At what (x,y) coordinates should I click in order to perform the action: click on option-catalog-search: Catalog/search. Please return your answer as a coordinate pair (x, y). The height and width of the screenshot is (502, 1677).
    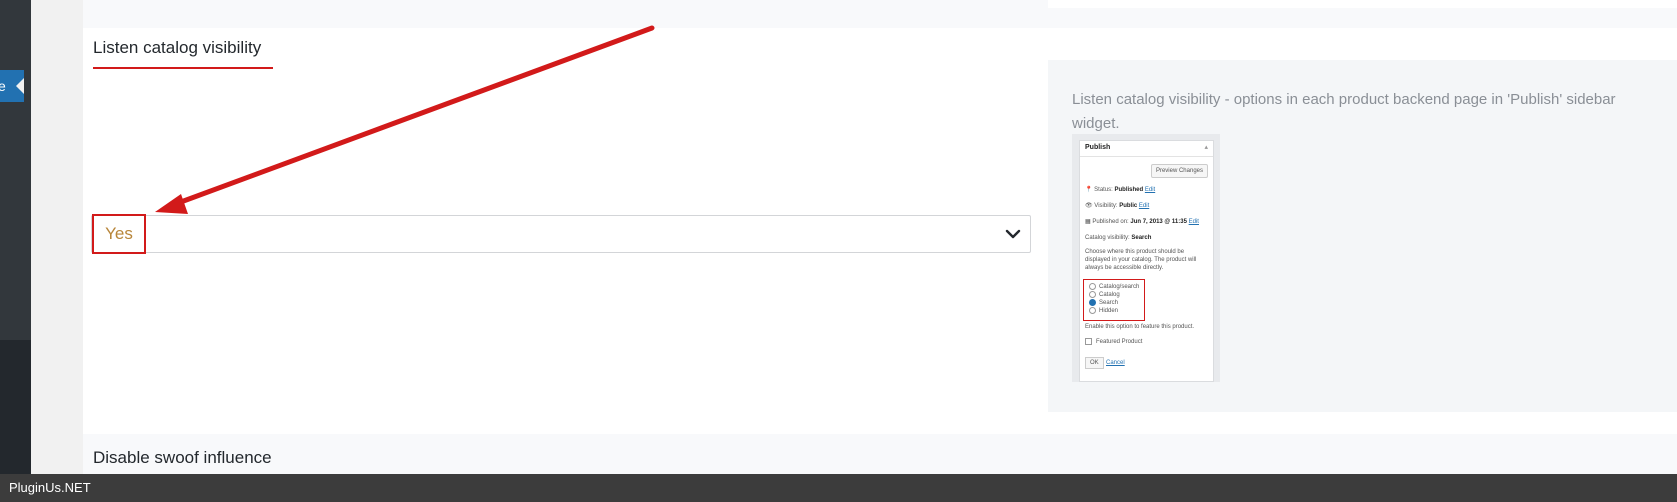
    Looking at the image, I should click on (1114, 287).